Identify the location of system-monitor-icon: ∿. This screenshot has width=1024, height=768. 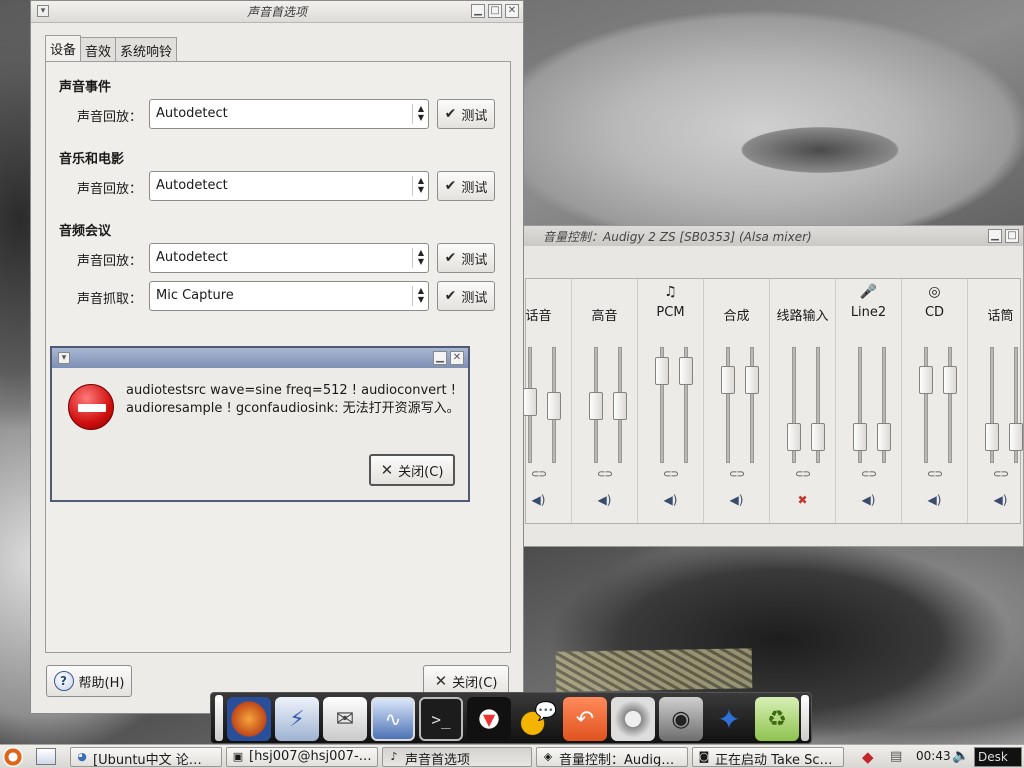
(393, 719).